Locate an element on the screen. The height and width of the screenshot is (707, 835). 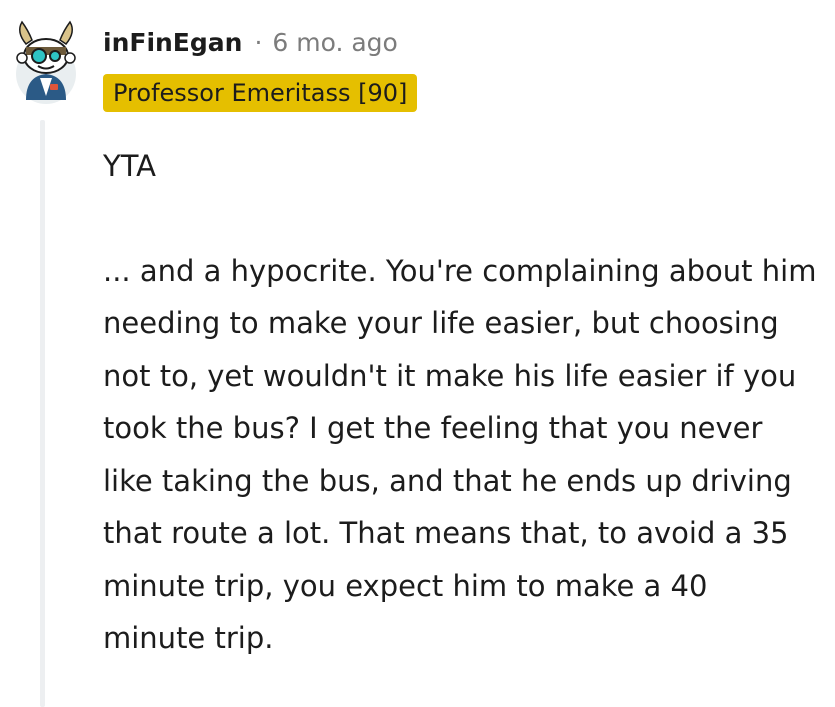
timestamp-link: 6 mo. ago is located at coordinates (334, 42).